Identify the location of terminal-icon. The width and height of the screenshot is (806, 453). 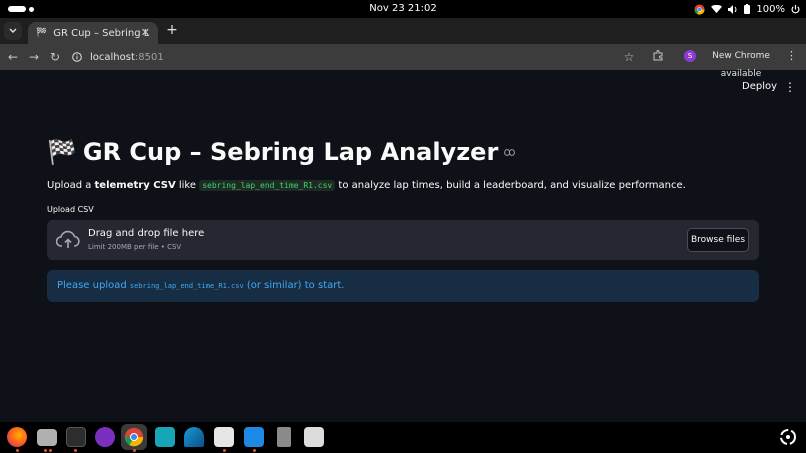
(76, 437).